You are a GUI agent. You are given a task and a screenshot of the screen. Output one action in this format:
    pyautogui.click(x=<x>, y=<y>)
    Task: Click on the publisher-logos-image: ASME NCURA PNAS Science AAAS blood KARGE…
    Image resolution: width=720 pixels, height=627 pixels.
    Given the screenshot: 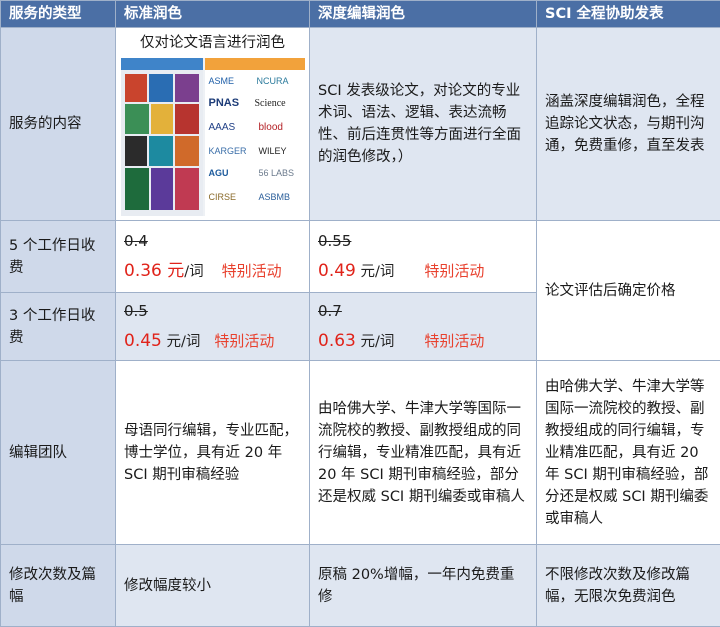 What is the action you would take?
    pyautogui.click(x=213, y=137)
    